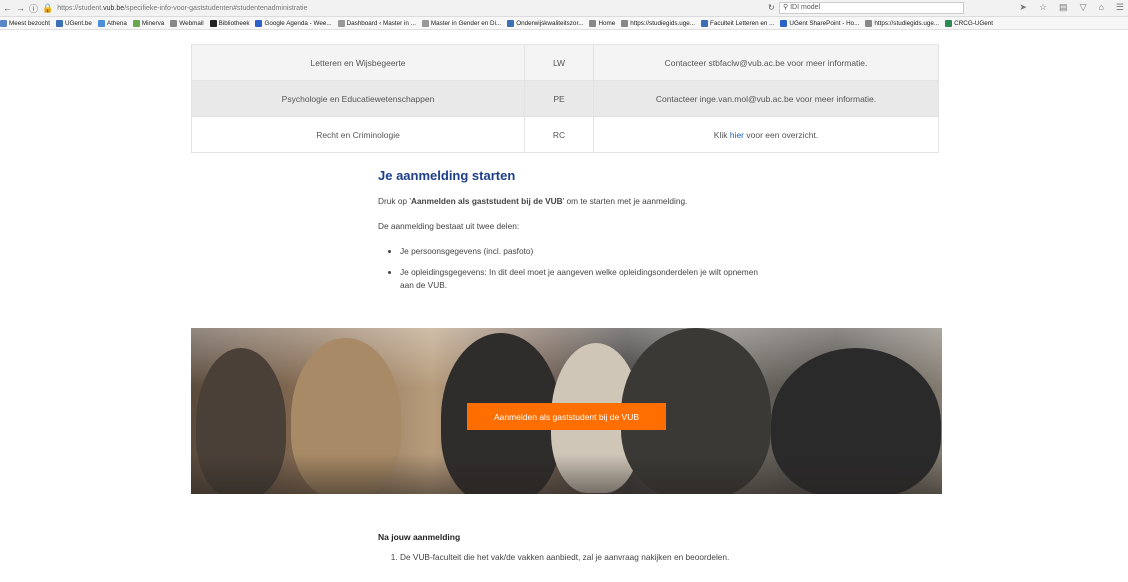 This screenshot has height=582, width=1128. Describe the element at coordinates (721, 134) in the screenshot. I see `info-text: Klik` at that location.